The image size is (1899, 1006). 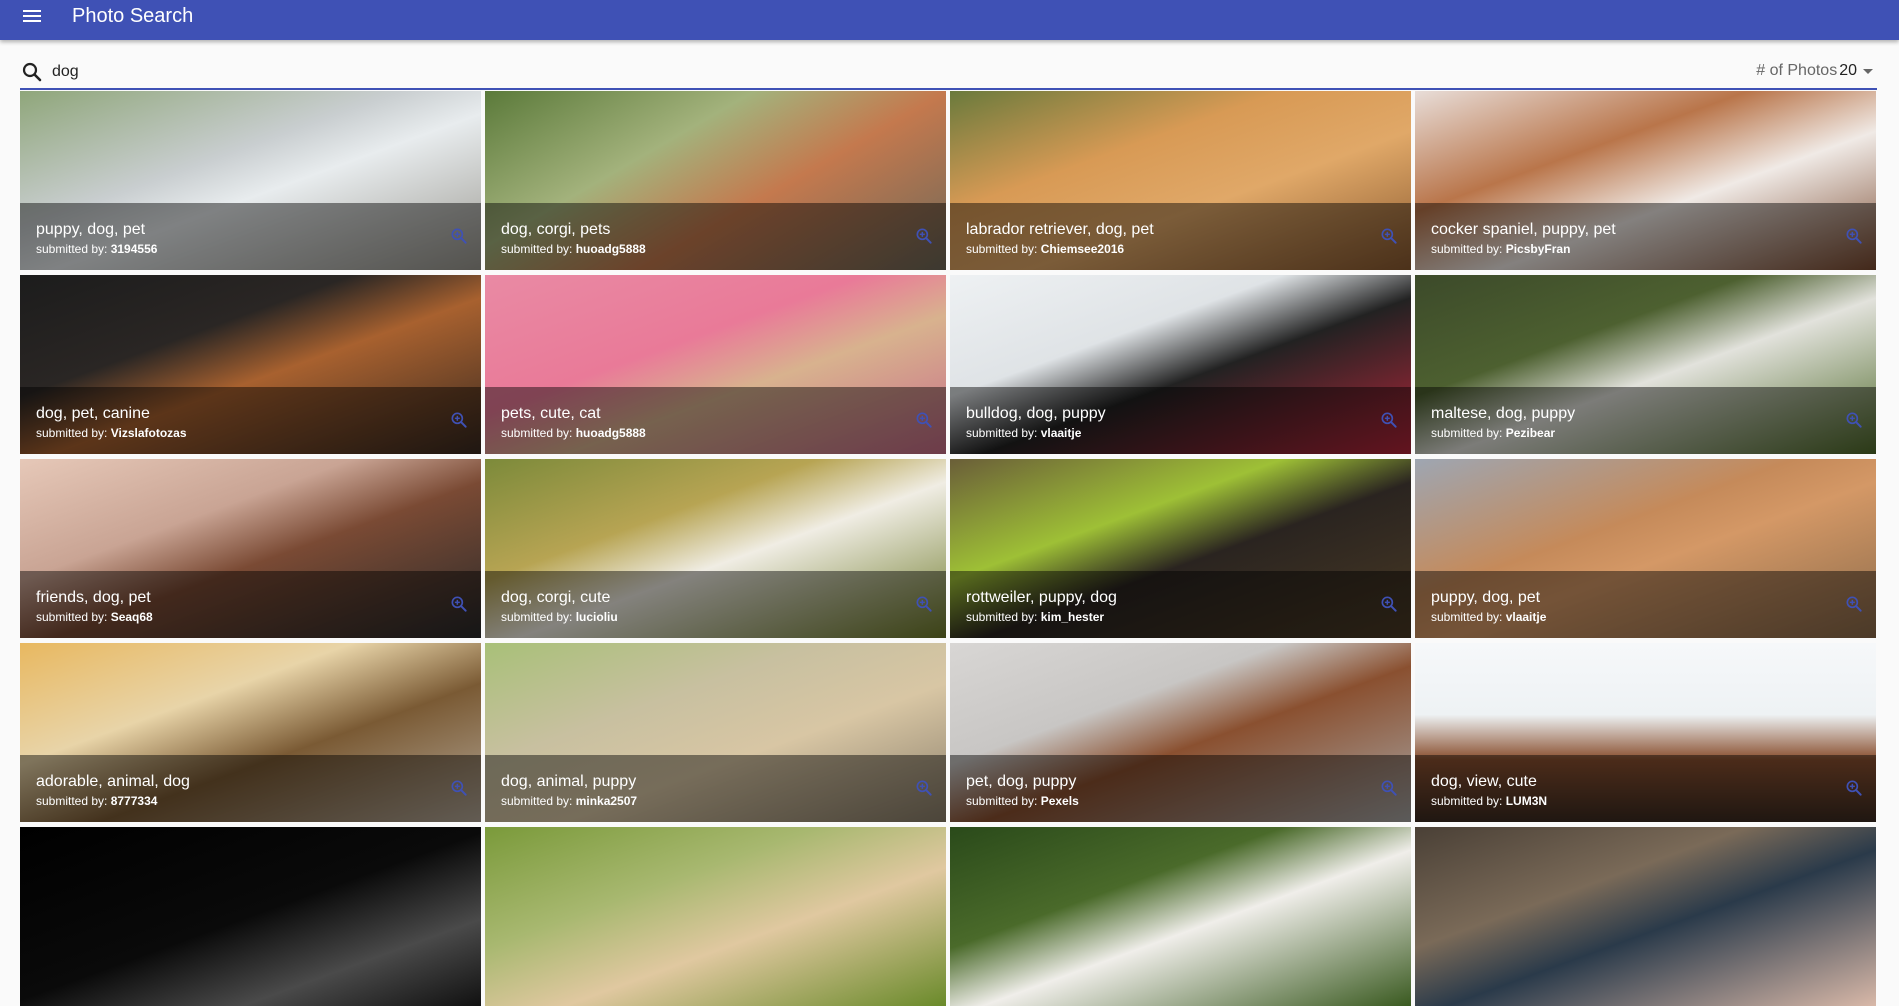 I want to click on search-bar: # of Photos 20, so click(x=948, y=73).